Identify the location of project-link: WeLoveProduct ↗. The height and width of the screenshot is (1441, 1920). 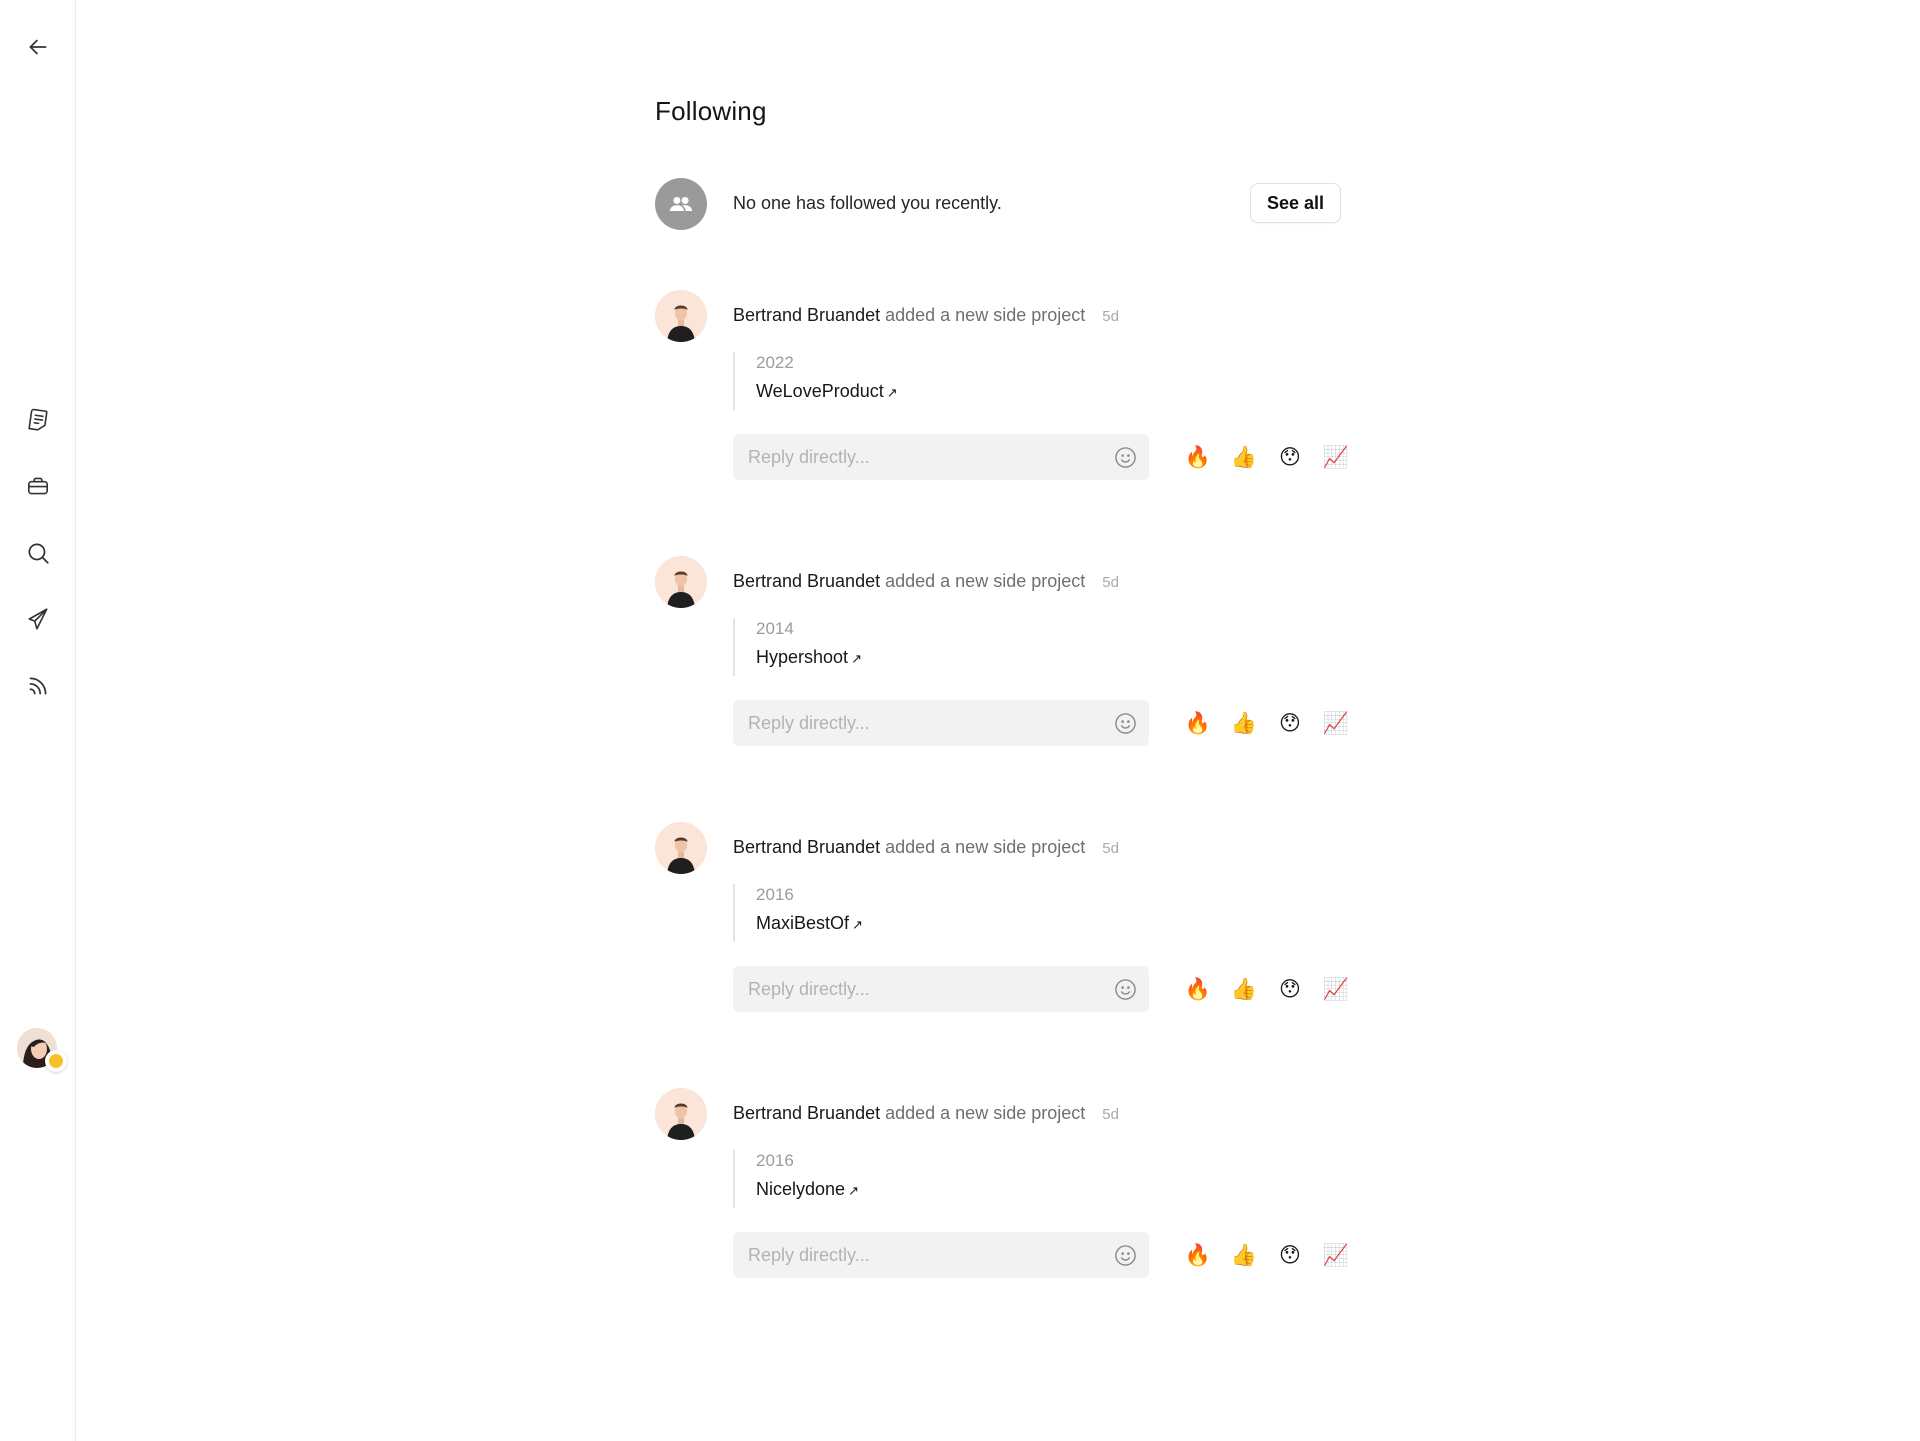
(827, 392).